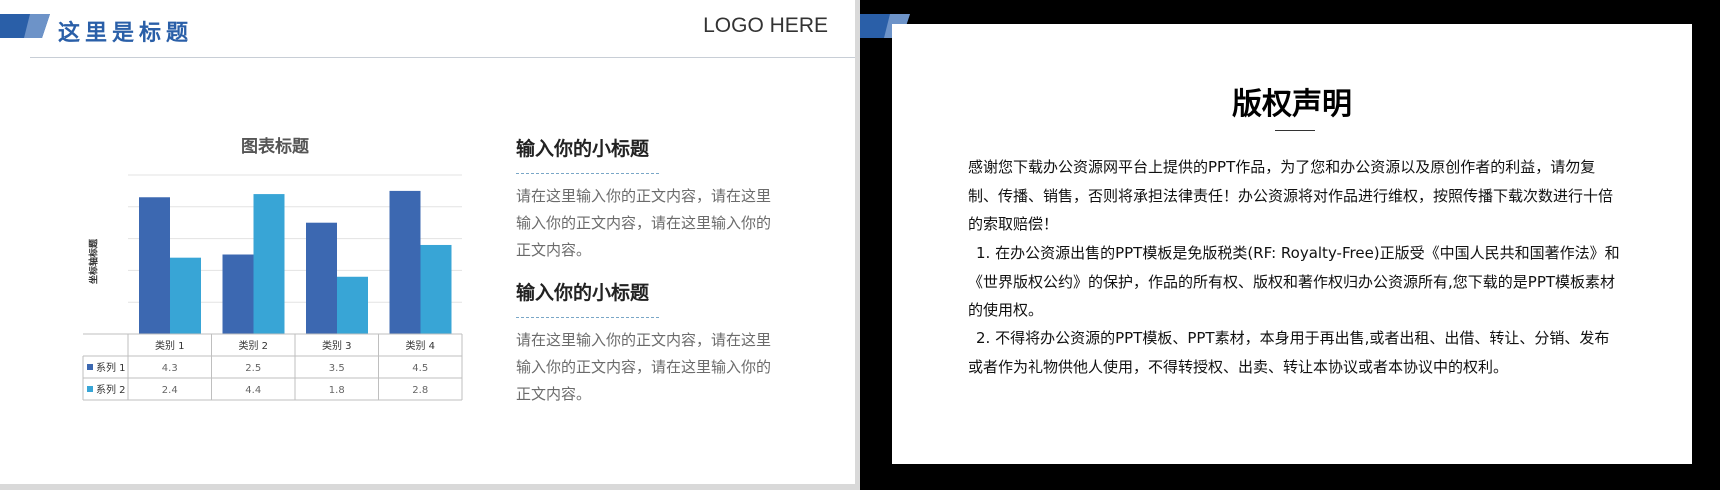 The width and height of the screenshot is (1720, 490). What do you see at coordinates (583, 293) in the screenshot?
I see `subtitle-2: 输入你的小标题` at bounding box center [583, 293].